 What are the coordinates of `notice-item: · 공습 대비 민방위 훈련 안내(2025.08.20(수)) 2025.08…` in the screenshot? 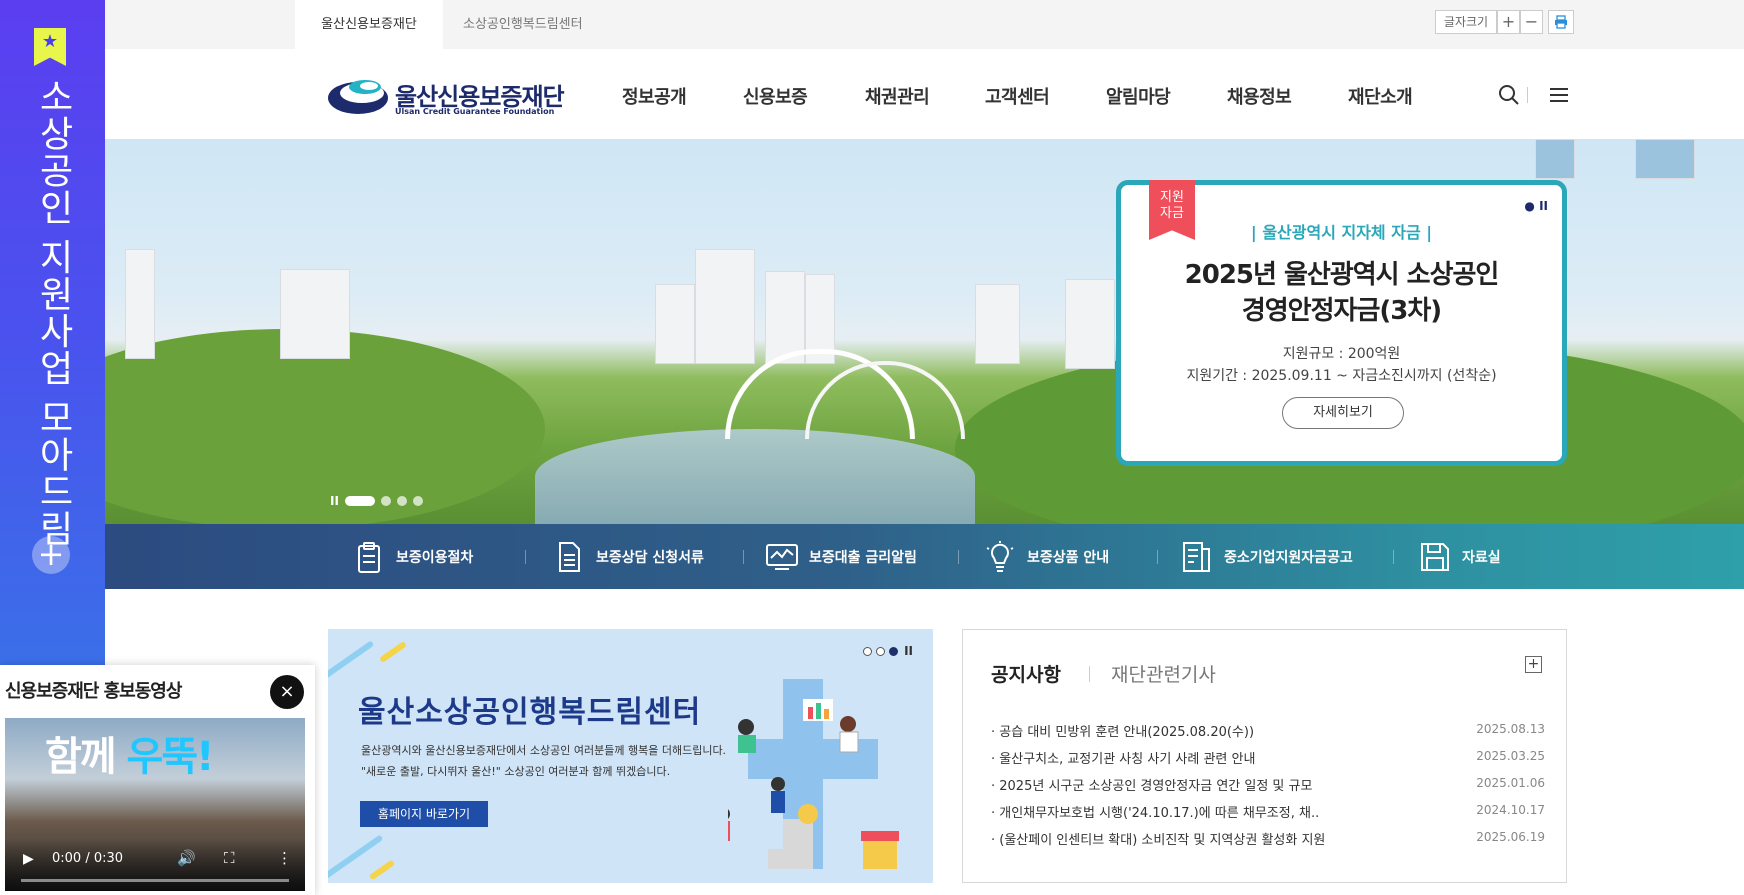 It's located at (1268, 731).